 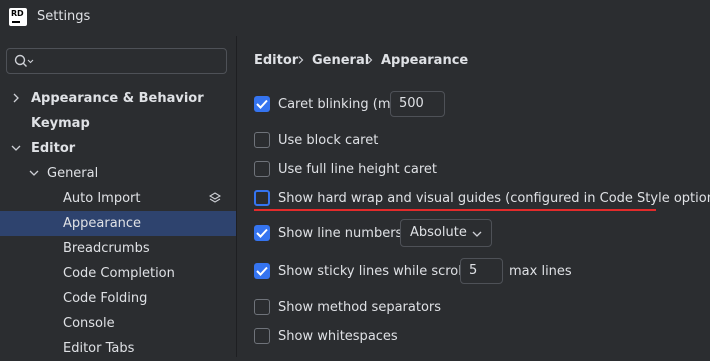 I want to click on full-line-height-caret-label: Use full line height caret, so click(x=358, y=169).